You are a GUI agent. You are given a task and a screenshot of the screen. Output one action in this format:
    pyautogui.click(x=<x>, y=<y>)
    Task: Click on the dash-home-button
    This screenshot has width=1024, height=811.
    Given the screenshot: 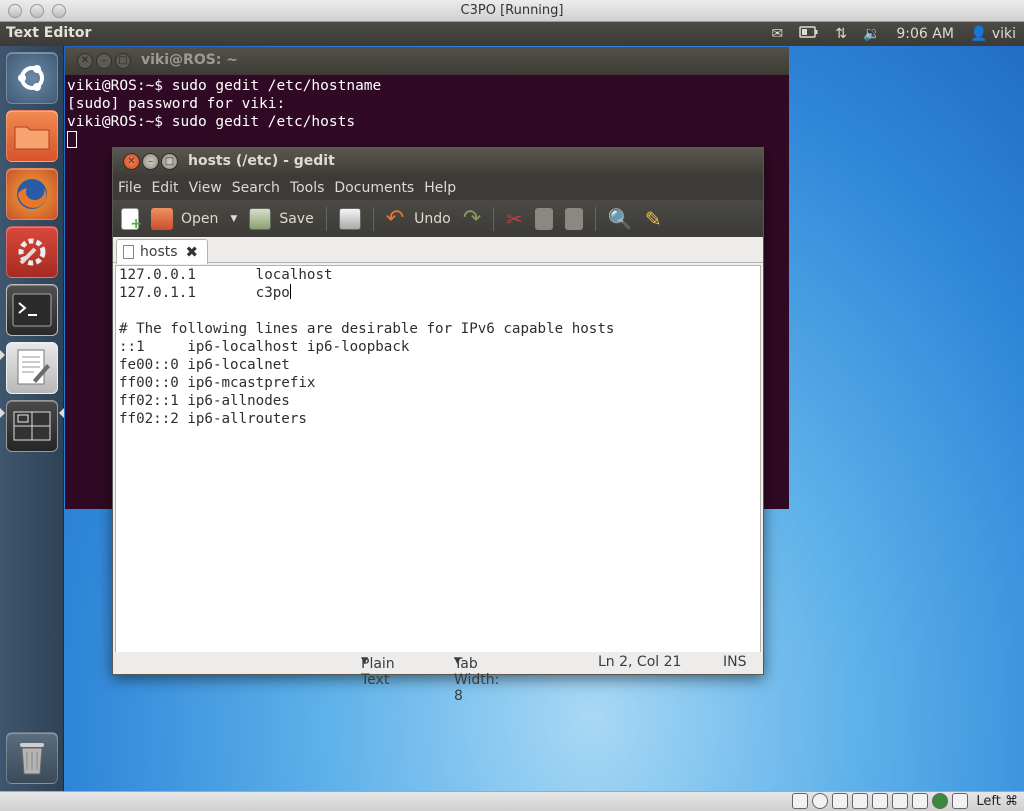 What is the action you would take?
    pyautogui.click(x=32, y=78)
    